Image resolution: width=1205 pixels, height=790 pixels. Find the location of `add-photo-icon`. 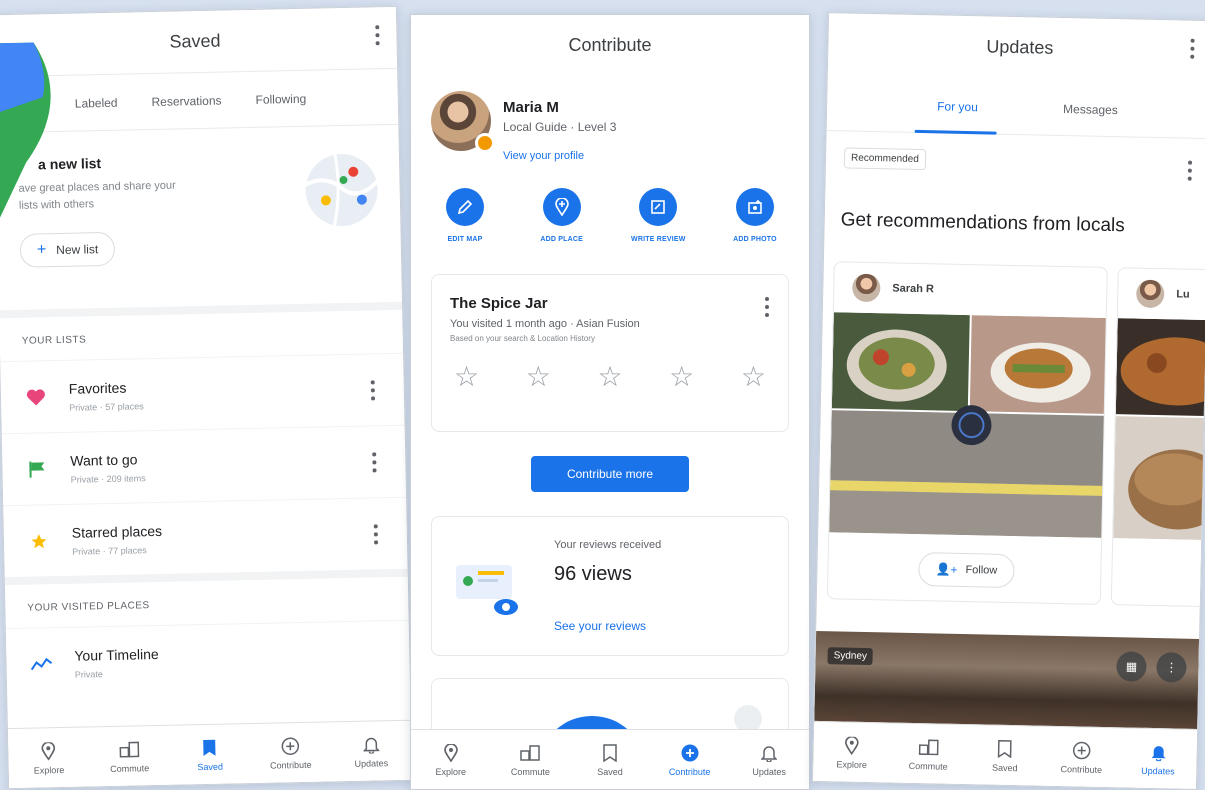

add-photo-icon is located at coordinates (754, 207).